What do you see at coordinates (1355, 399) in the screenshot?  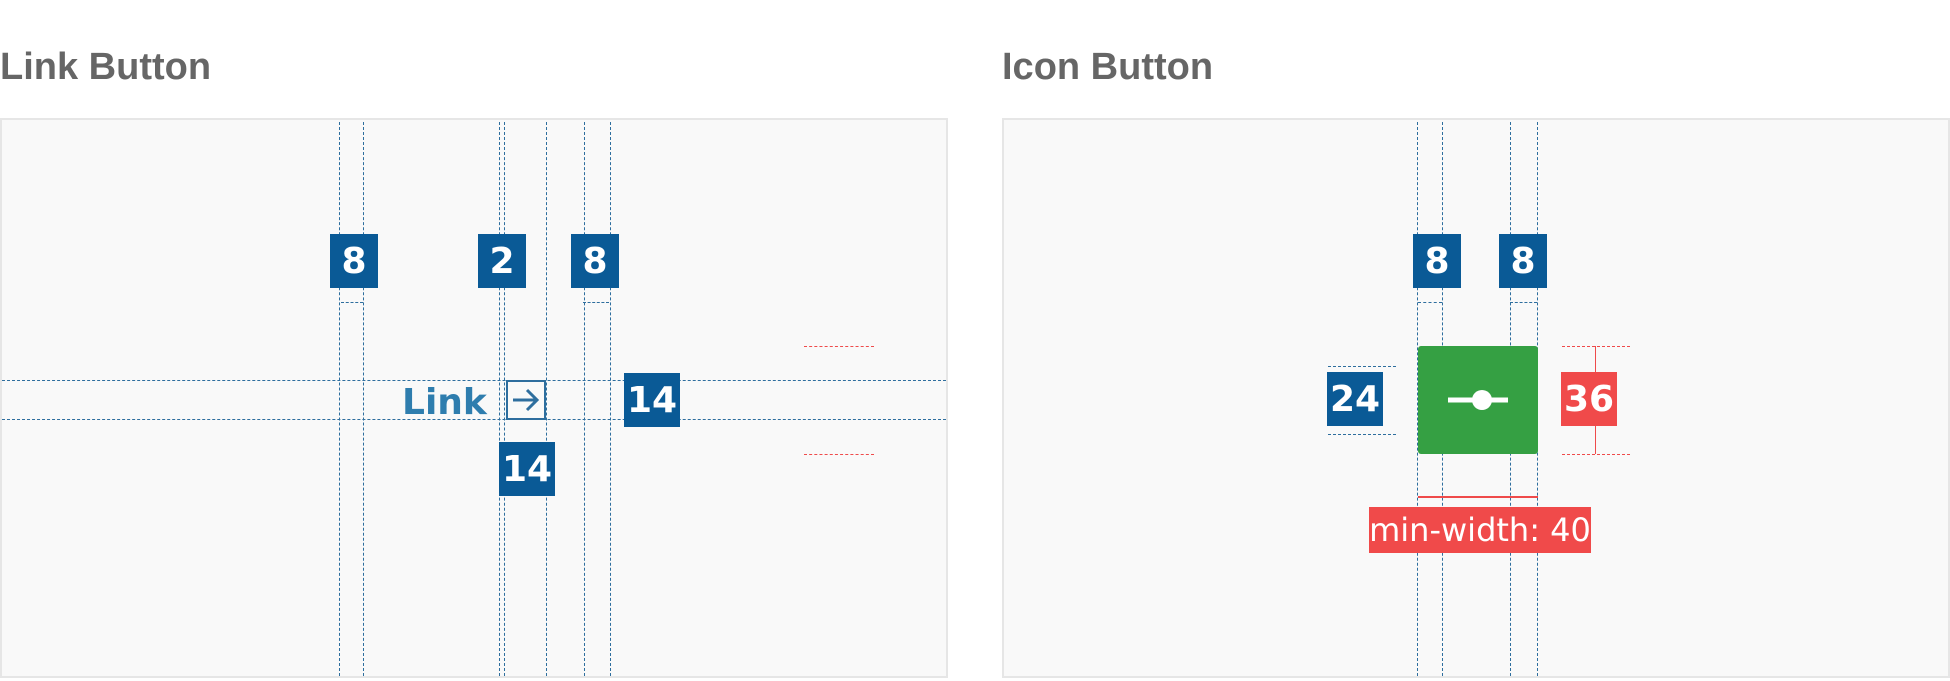 I see `icon-size-badge: 24` at bounding box center [1355, 399].